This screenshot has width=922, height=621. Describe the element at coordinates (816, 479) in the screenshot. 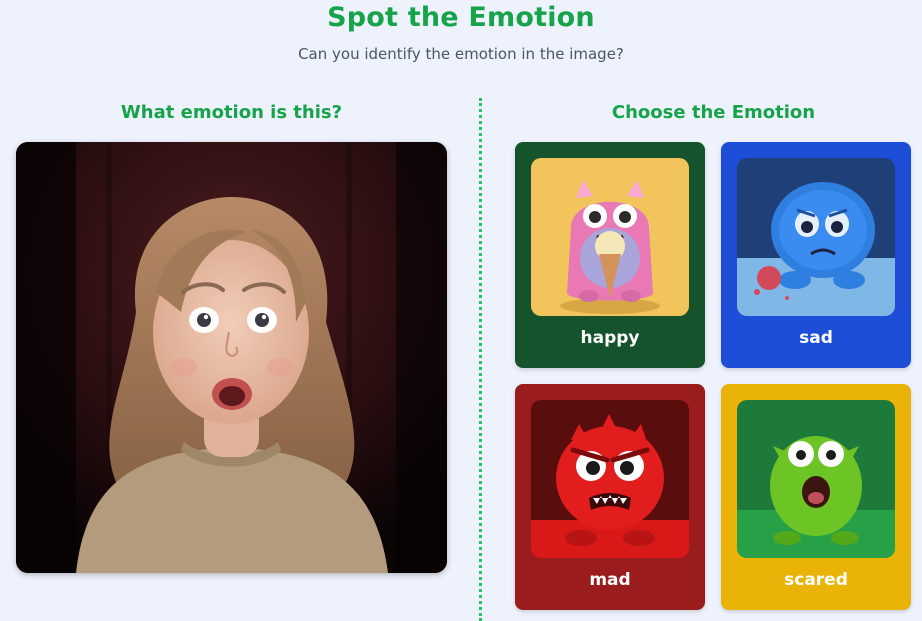

I see `green-monster-scared-icon` at that location.